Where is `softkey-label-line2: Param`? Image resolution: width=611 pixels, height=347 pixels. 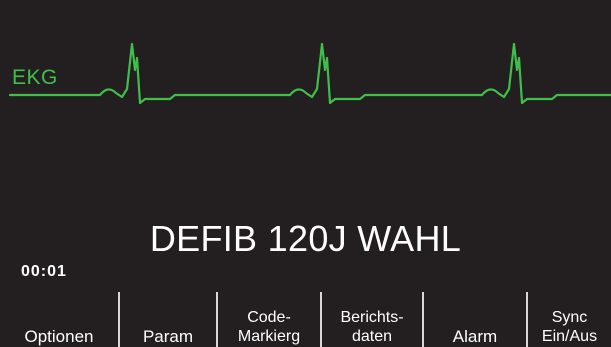 softkey-label-line2: Param is located at coordinates (168, 336).